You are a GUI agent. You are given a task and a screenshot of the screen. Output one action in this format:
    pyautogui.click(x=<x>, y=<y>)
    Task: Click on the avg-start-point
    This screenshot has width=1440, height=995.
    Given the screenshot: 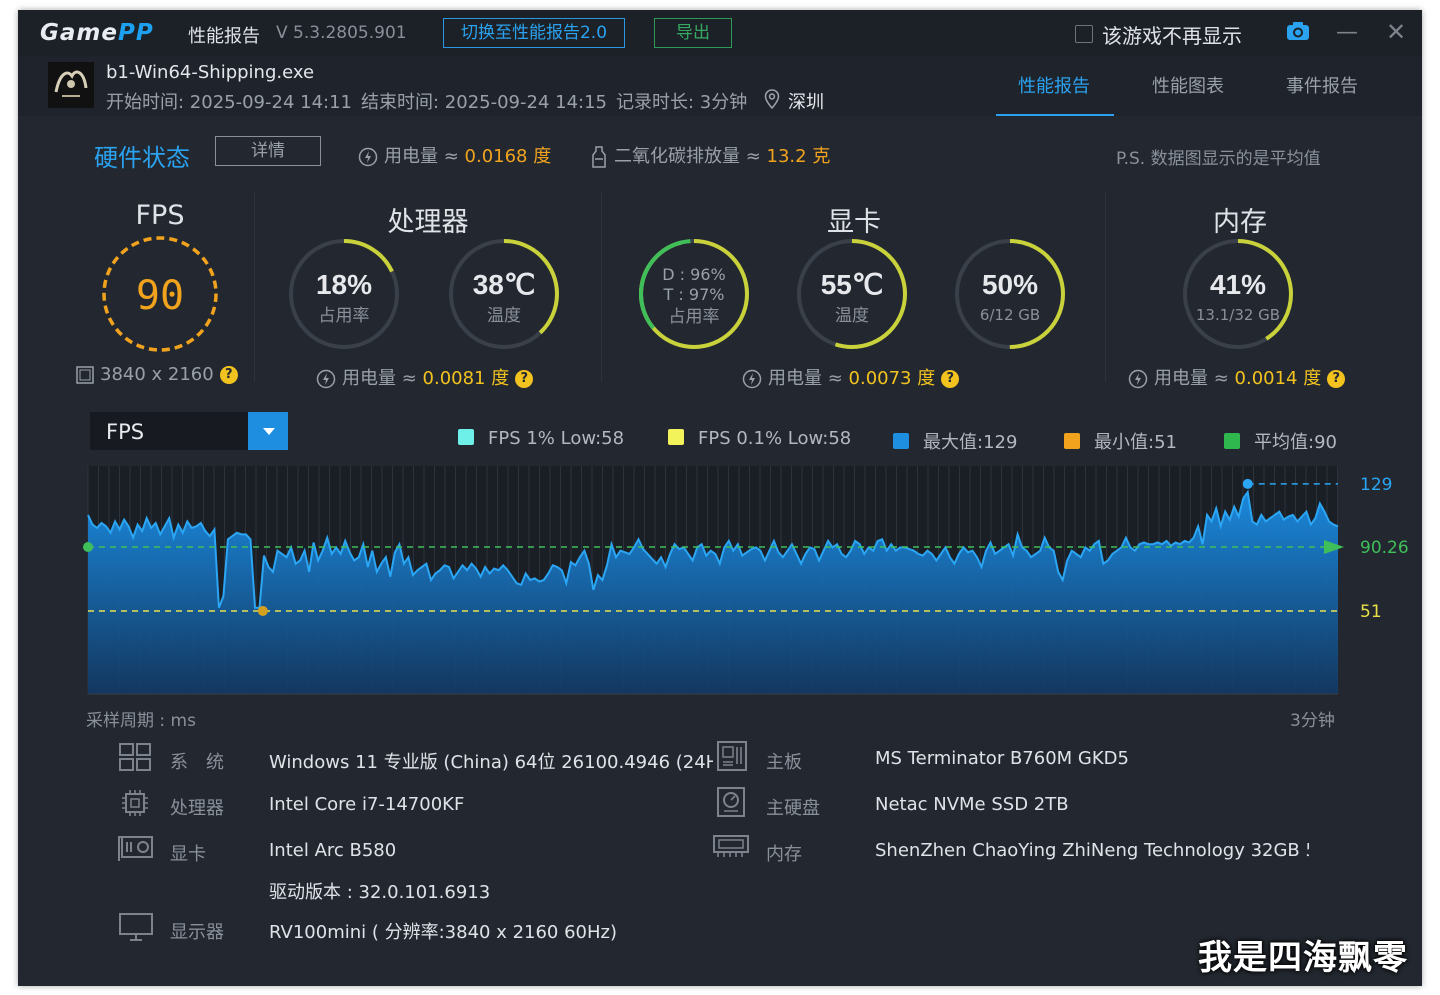 What is the action you would take?
    pyautogui.click(x=88, y=547)
    